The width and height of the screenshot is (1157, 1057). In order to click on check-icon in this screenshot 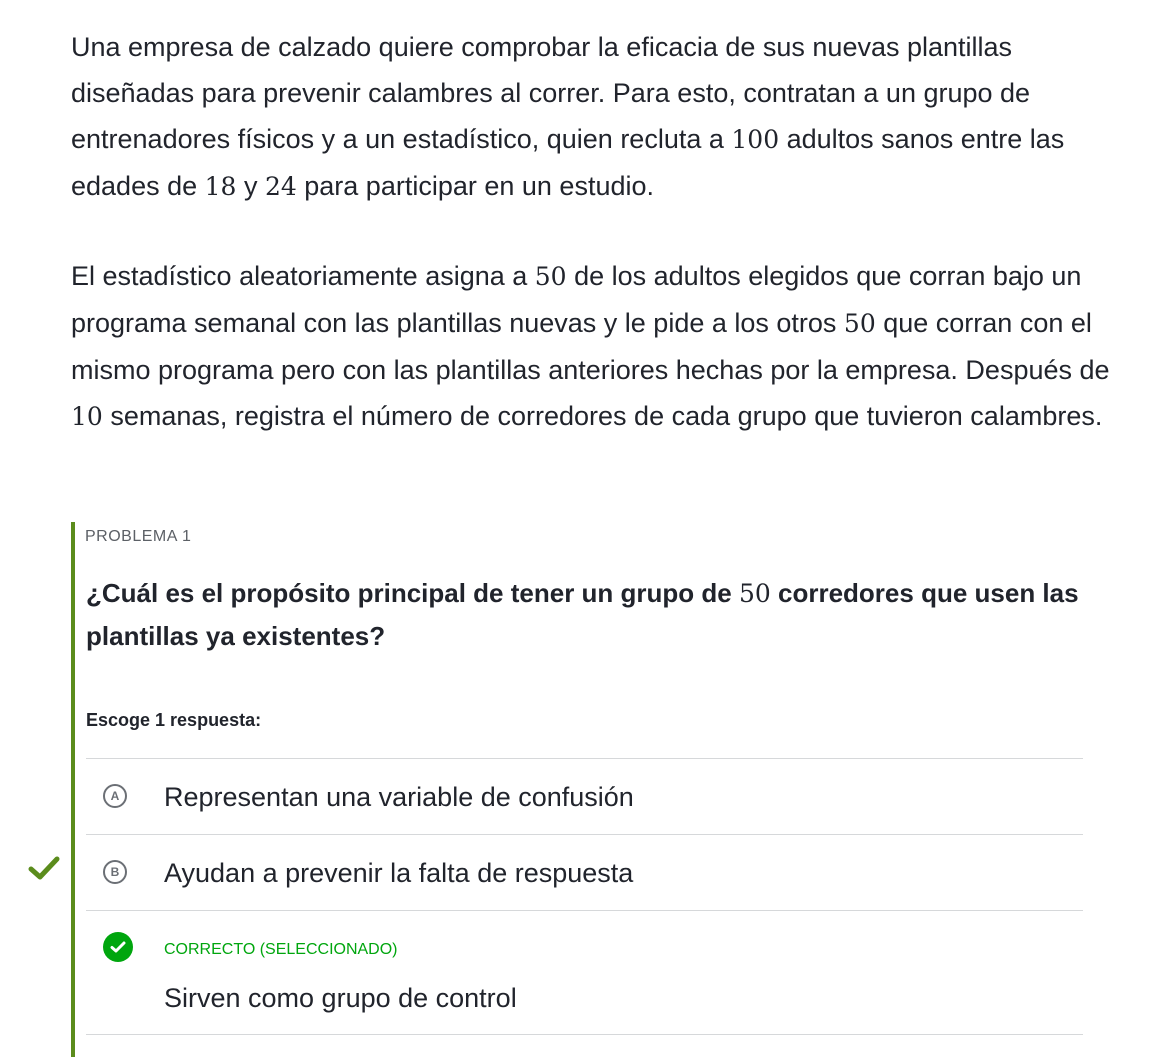, I will do `click(44, 868)`.